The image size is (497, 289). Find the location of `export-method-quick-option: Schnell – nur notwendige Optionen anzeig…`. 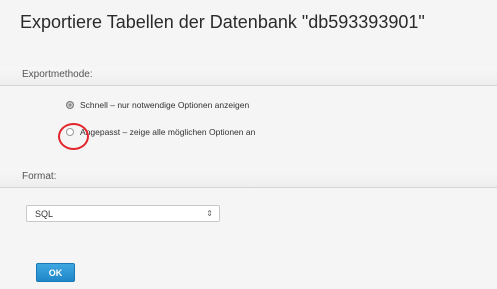

export-method-quick-option: Schnell – nur notwendige Optionen anzeig… is located at coordinates (157, 105).